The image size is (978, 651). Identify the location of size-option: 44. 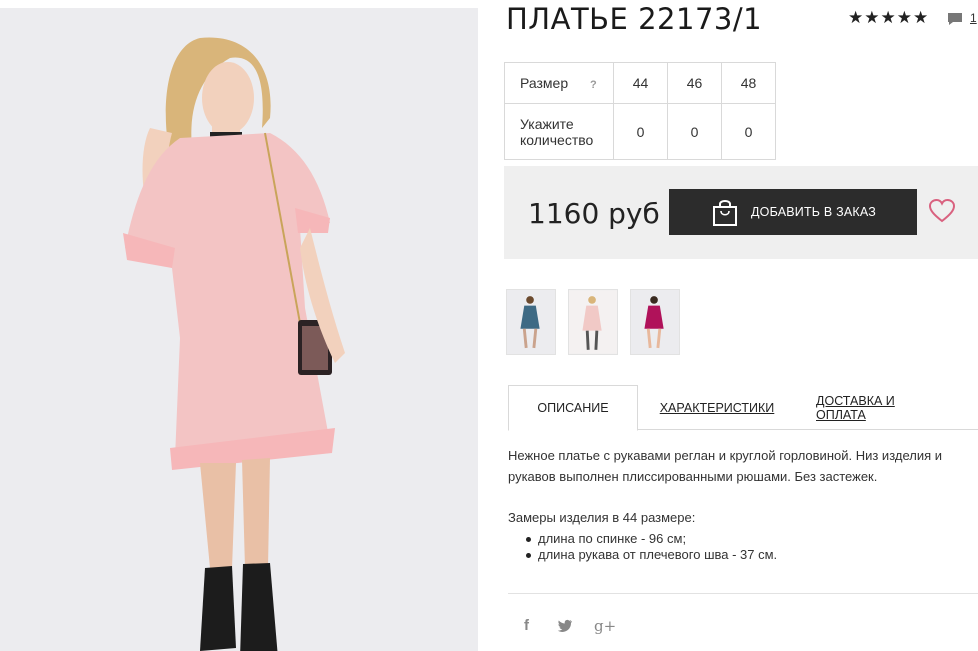
(640, 83).